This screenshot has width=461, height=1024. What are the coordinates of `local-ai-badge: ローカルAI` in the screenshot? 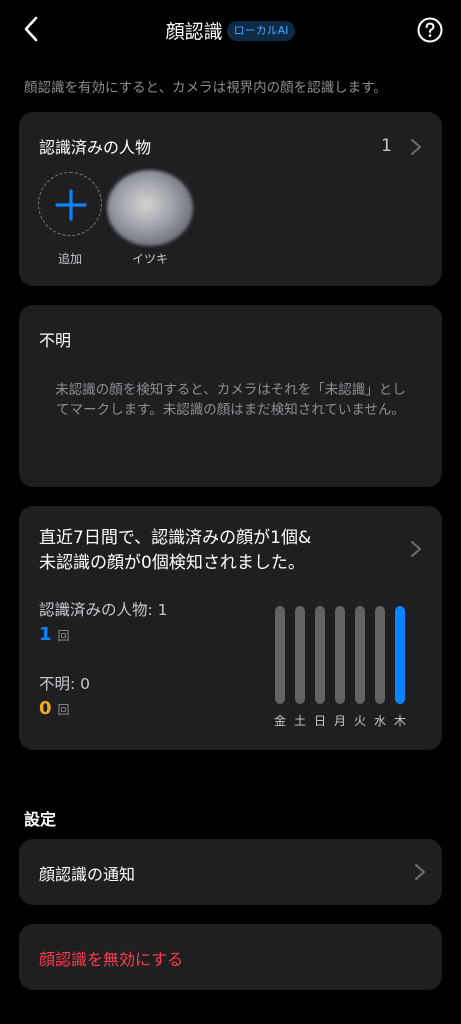 It's located at (261, 30).